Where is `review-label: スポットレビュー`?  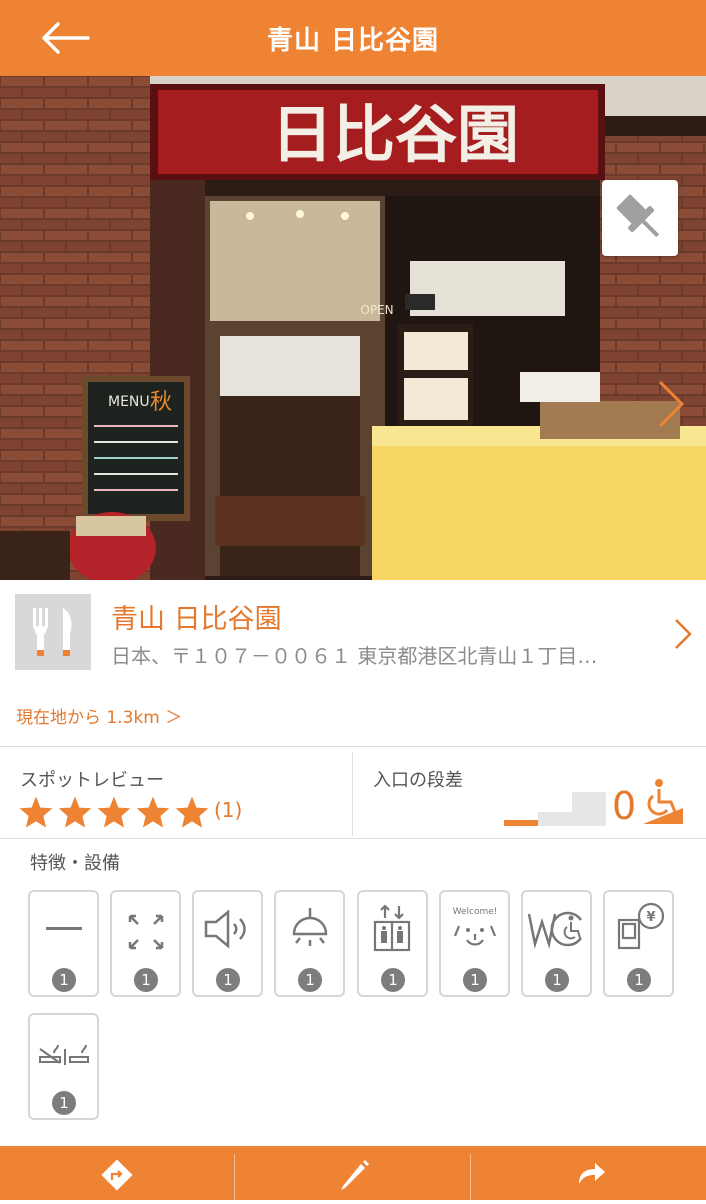
review-label: スポットレビュー is located at coordinates (92, 780).